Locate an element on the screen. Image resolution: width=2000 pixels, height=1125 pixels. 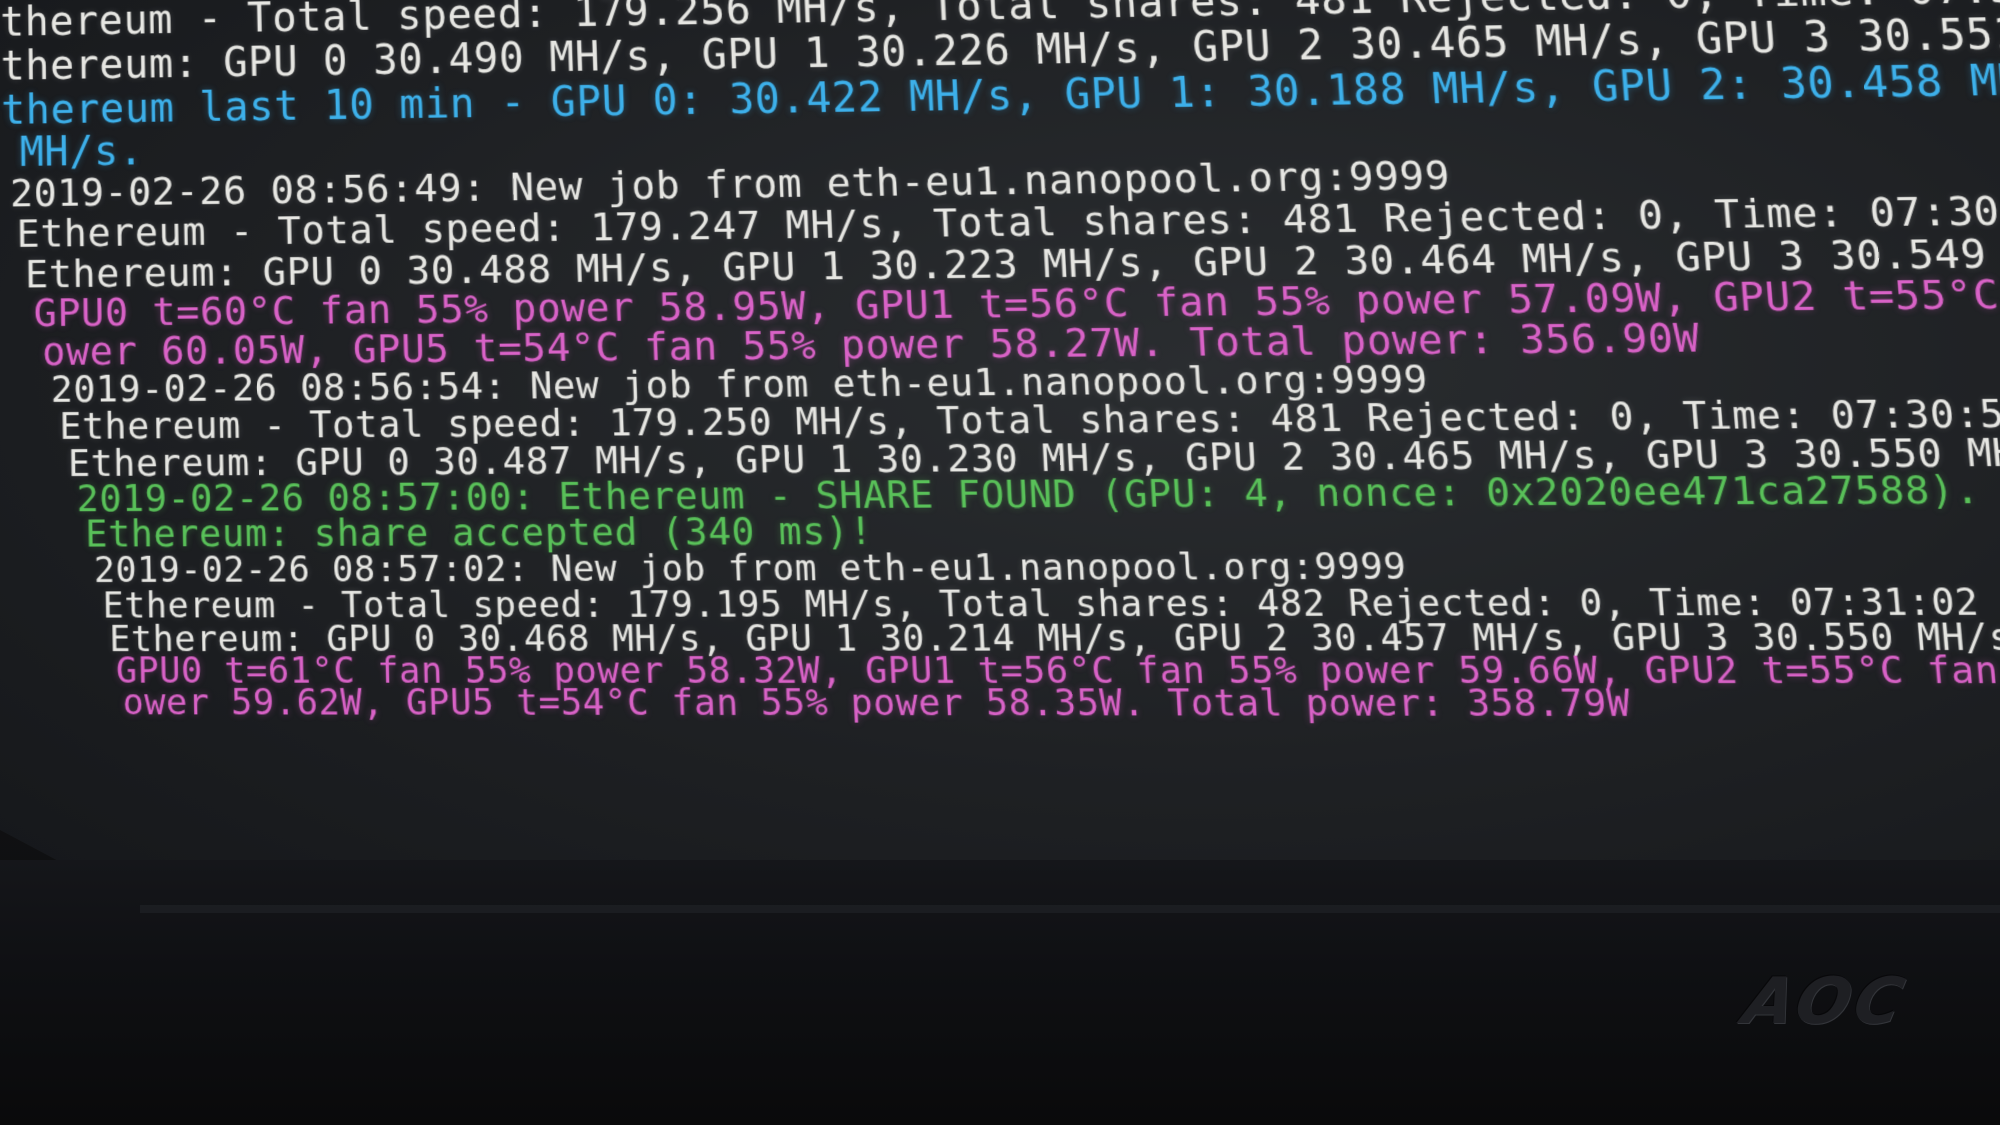
monitor-brand-logo: AOC is located at coordinates (1825, 1002).